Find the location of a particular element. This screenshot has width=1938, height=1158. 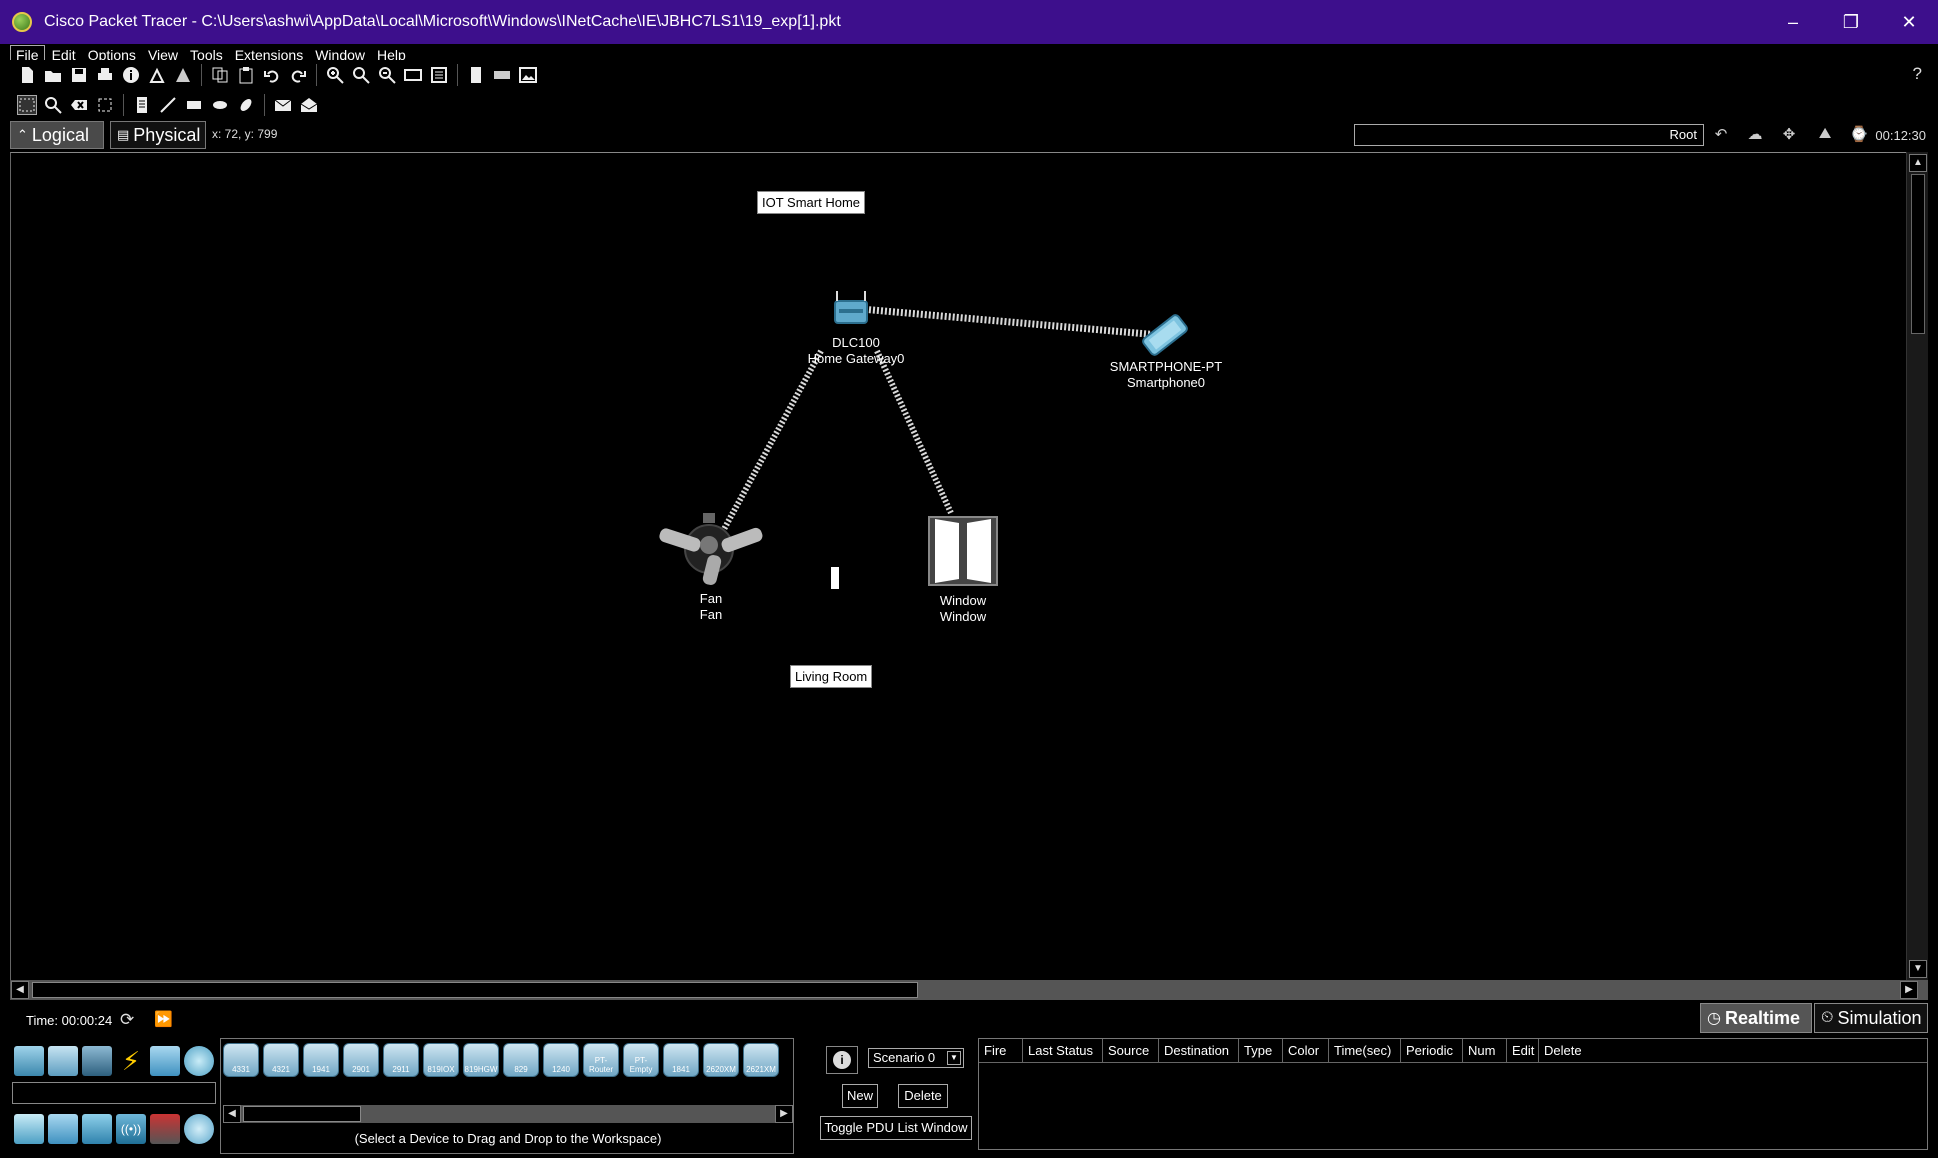

drawing-palette-icon is located at coordinates (413, 75).